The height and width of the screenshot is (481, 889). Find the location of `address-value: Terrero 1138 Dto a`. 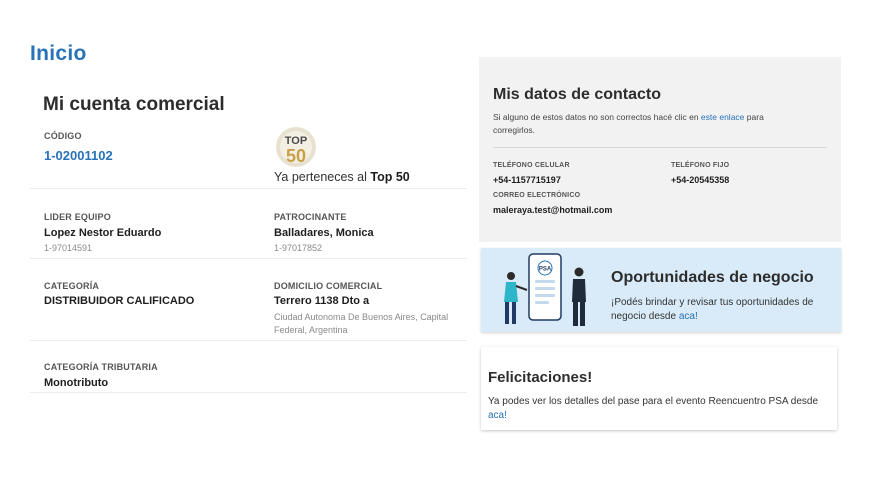

address-value: Terrero 1138 Dto a is located at coordinates (322, 301).